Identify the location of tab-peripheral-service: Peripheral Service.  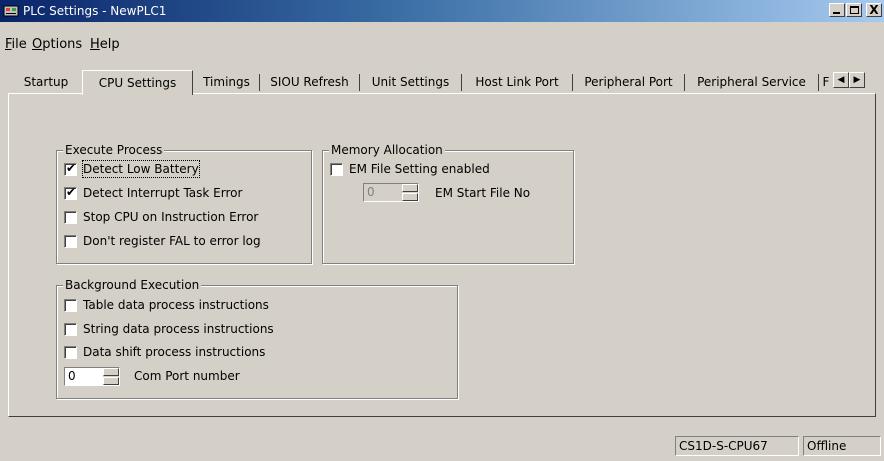
(751, 82).